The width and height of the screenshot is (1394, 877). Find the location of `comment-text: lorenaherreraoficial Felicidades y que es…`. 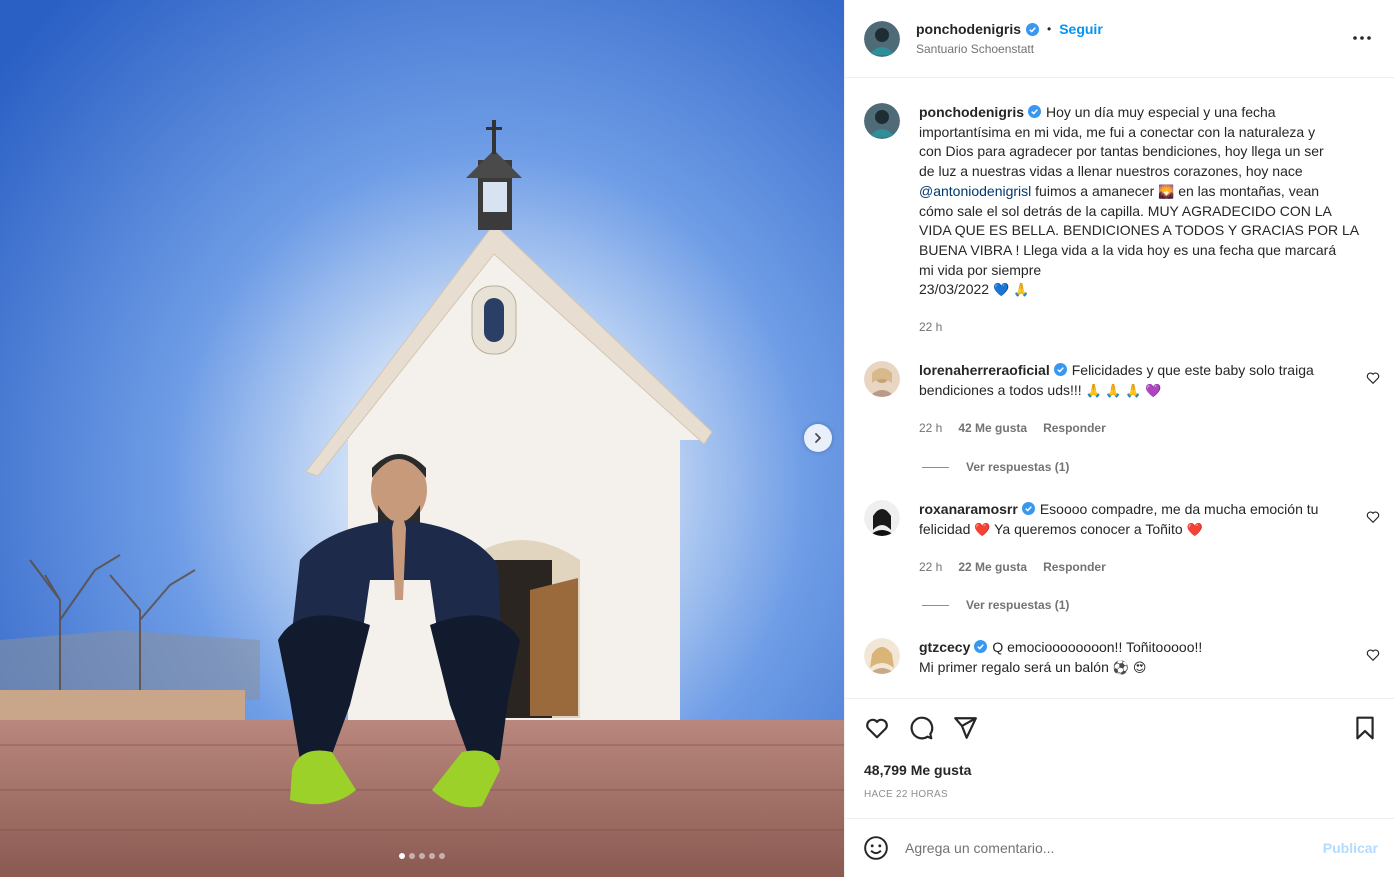

comment-text: lorenaherreraoficial Felicidades y que es… is located at coordinates (1116, 380).